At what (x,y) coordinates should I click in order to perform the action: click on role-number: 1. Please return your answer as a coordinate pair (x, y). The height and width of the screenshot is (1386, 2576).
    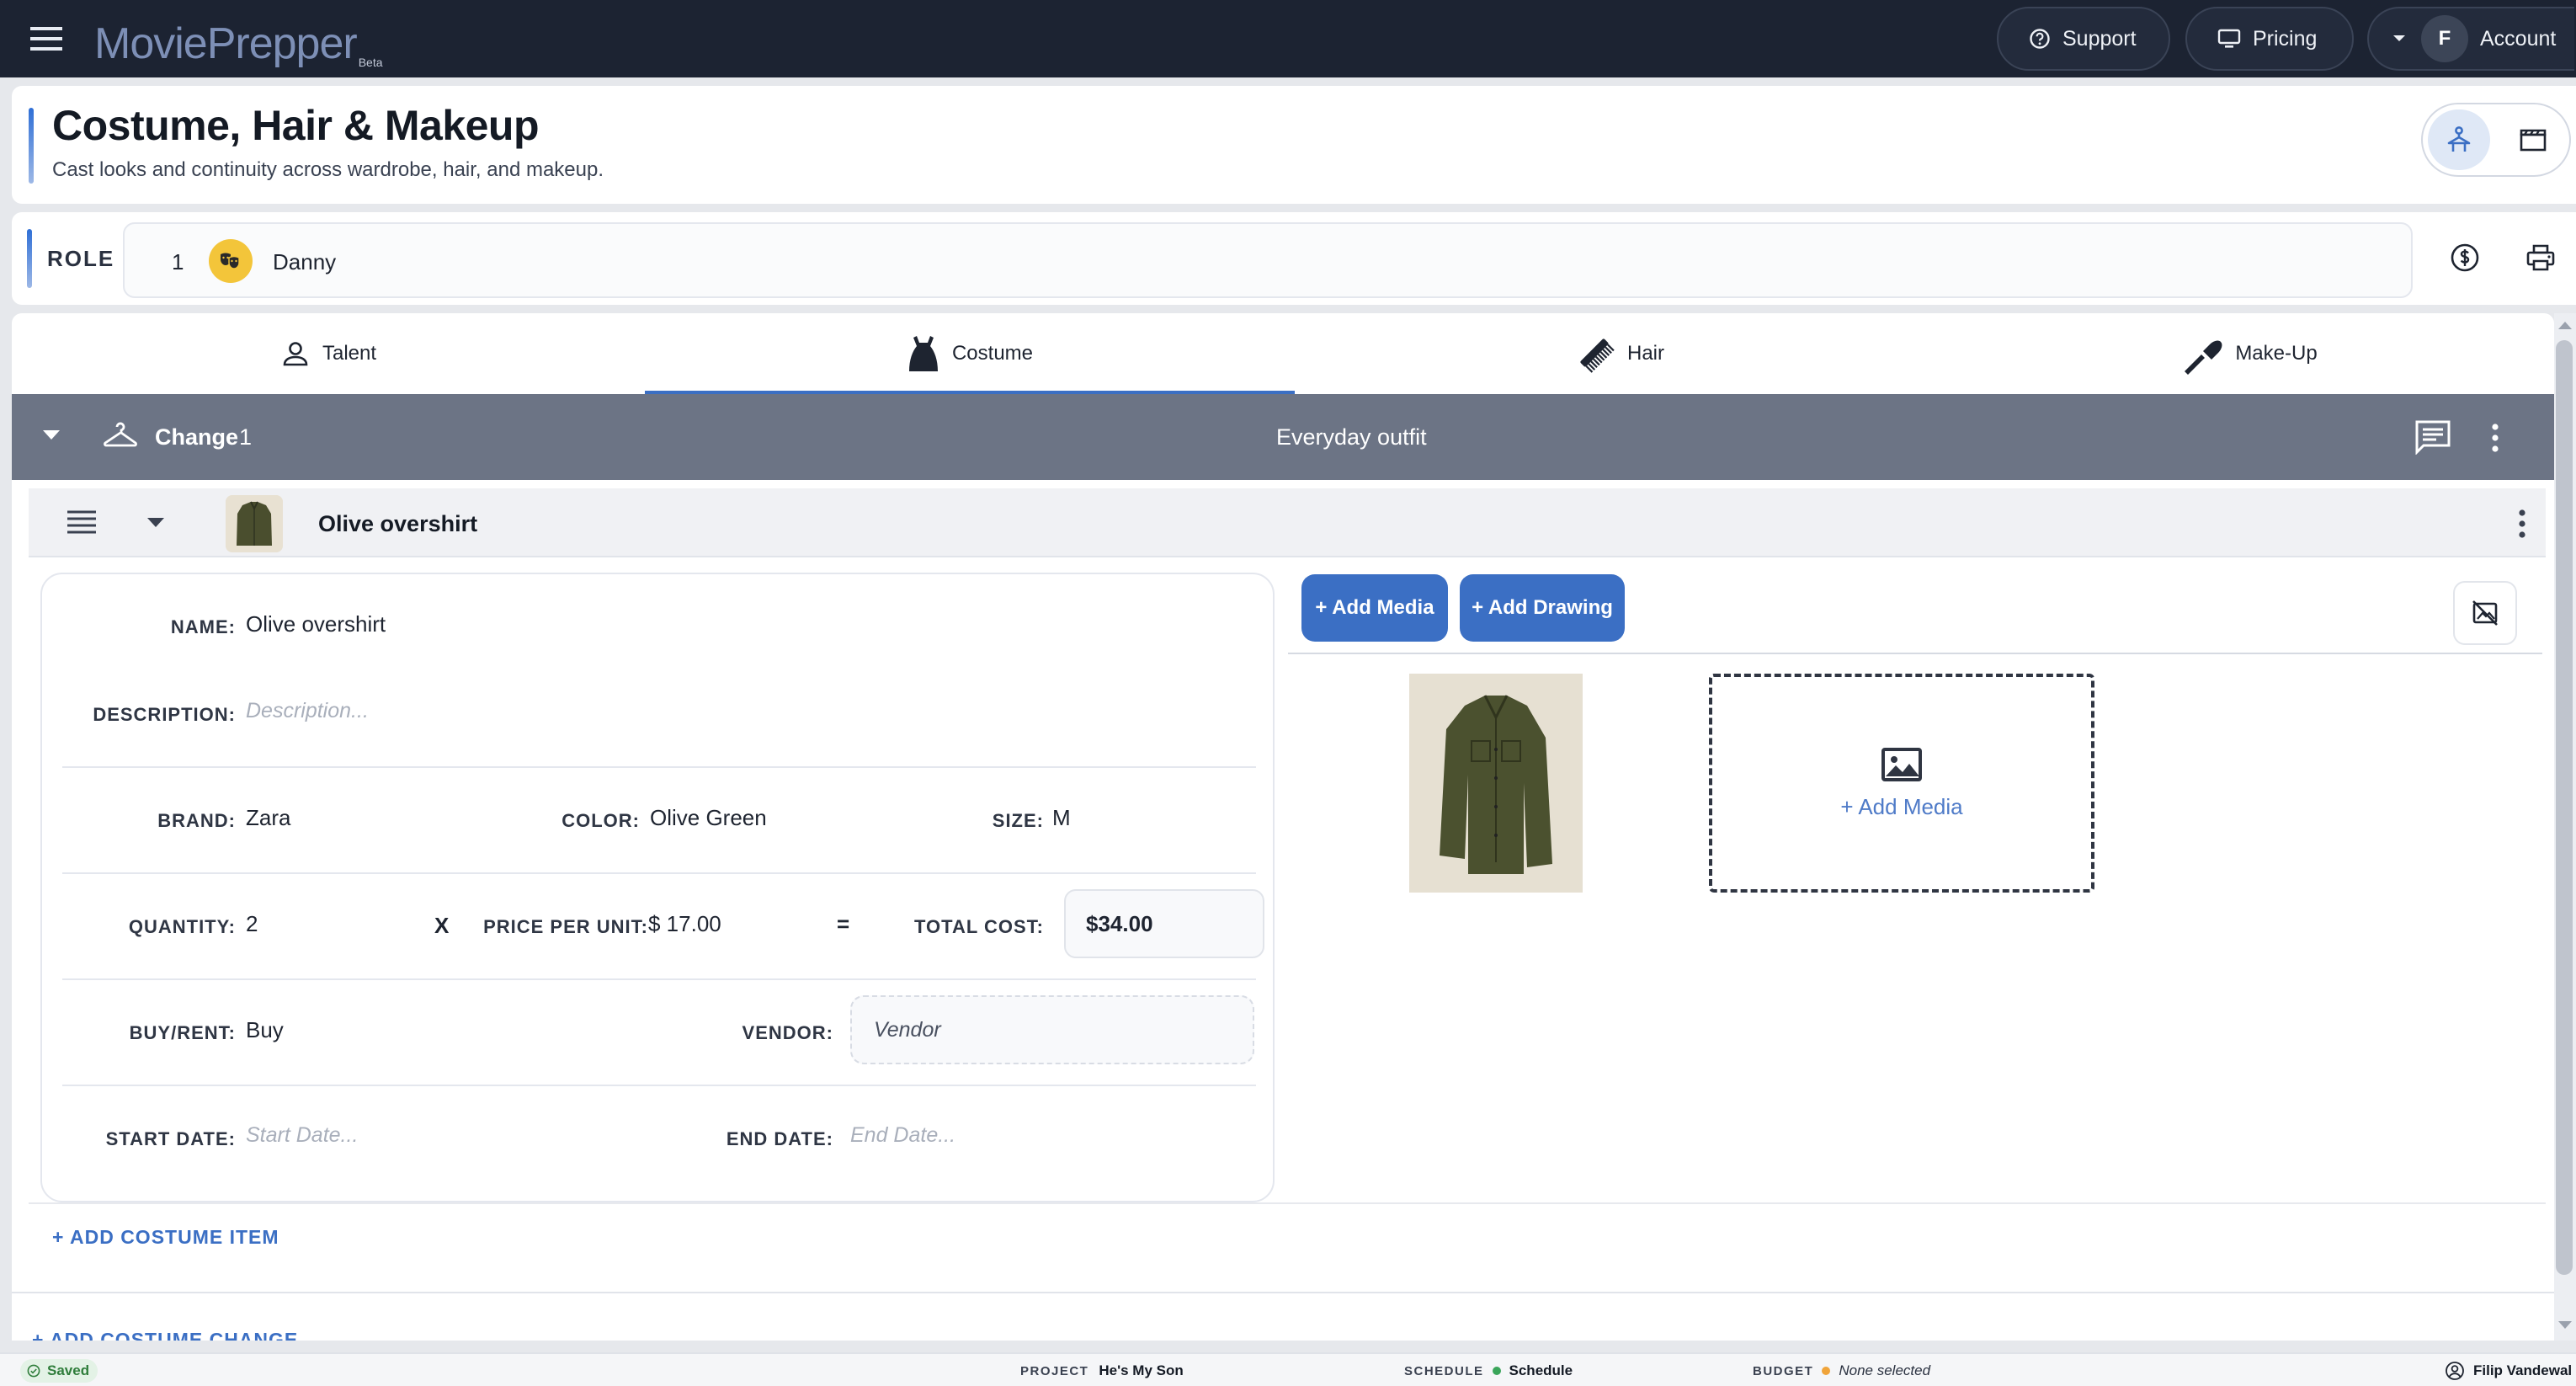
    Looking at the image, I should click on (178, 262).